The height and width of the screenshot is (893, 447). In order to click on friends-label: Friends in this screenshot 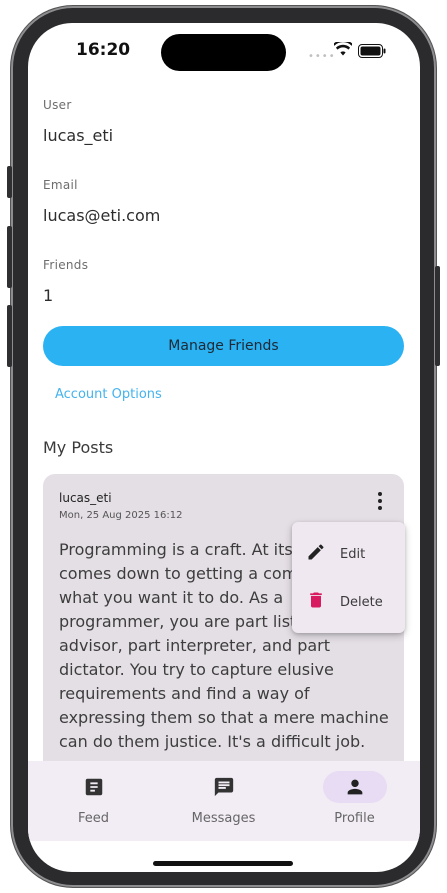, I will do `click(66, 265)`.